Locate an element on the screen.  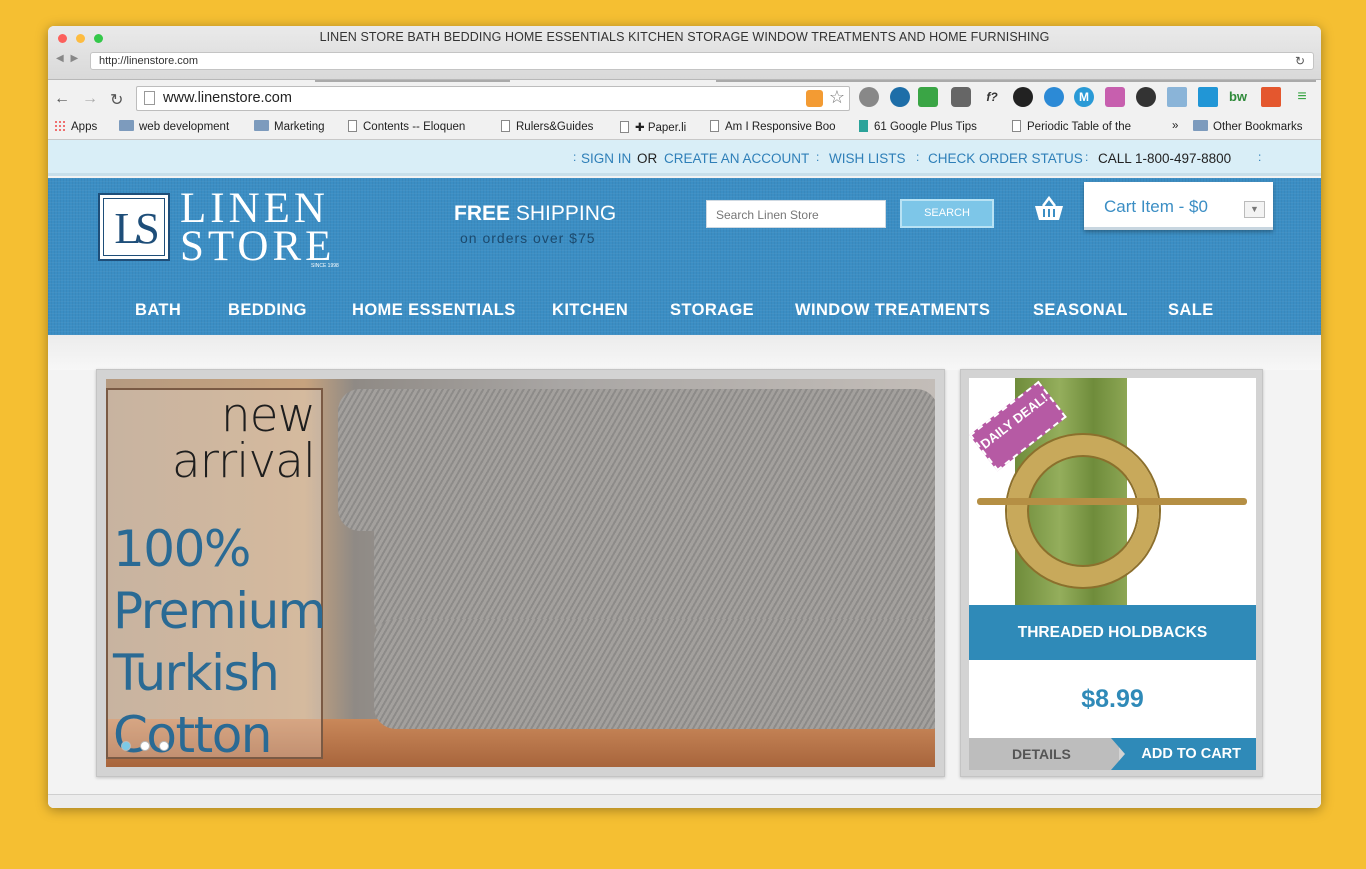
bookmark-contents: Contents -- Eloquen is located at coordinates (406, 126).